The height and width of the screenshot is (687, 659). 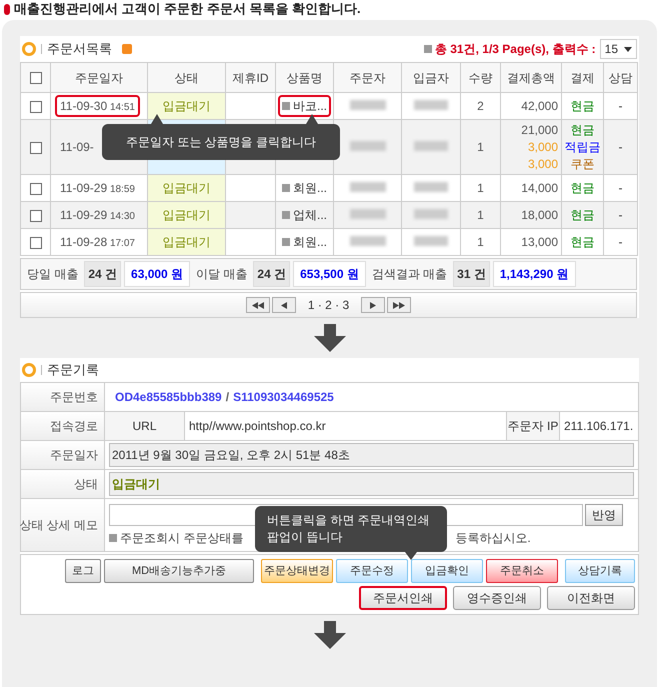 What do you see at coordinates (63, 455) in the screenshot?
I see `field-label: 주문일자` at bounding box center [63, 455].